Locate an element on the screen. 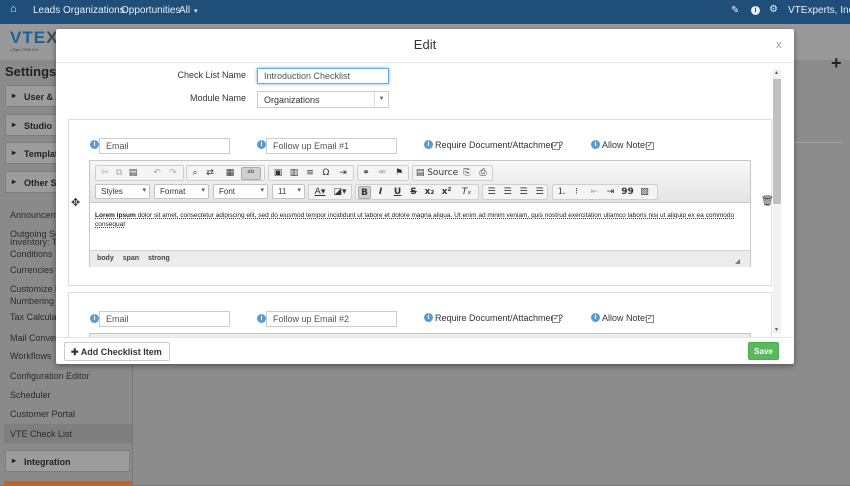  nav-all: All is located at coordinates (184, 10).